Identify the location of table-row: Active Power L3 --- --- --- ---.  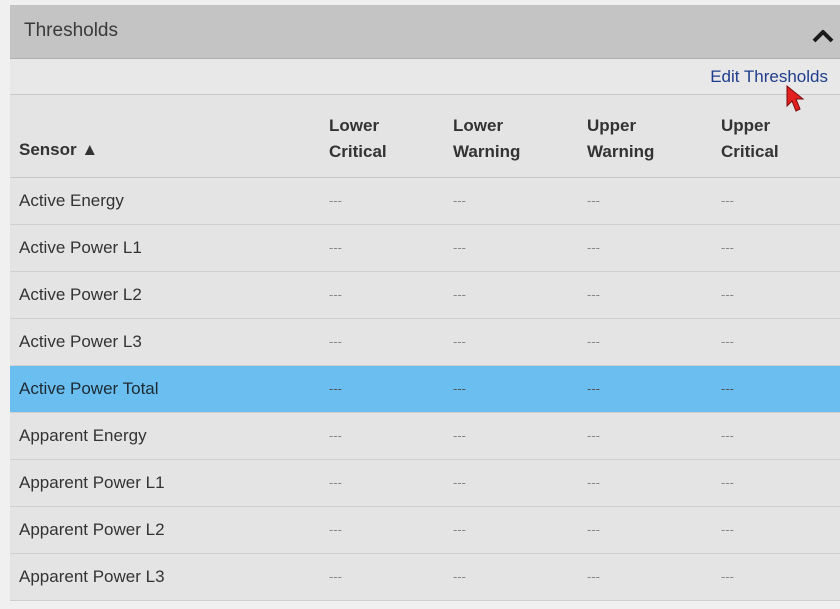
(425, 342).